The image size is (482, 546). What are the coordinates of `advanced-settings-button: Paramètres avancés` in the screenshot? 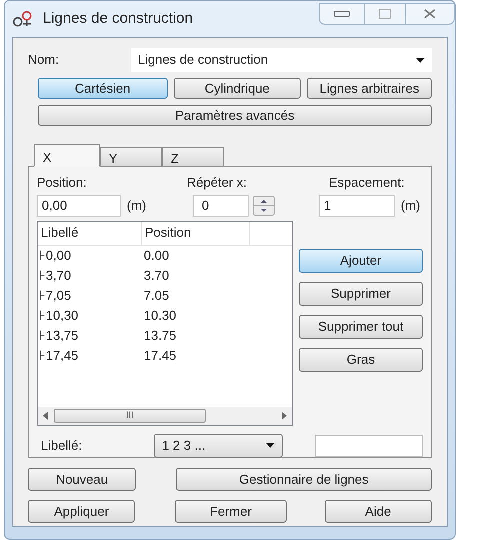 It's located at (235, 115).